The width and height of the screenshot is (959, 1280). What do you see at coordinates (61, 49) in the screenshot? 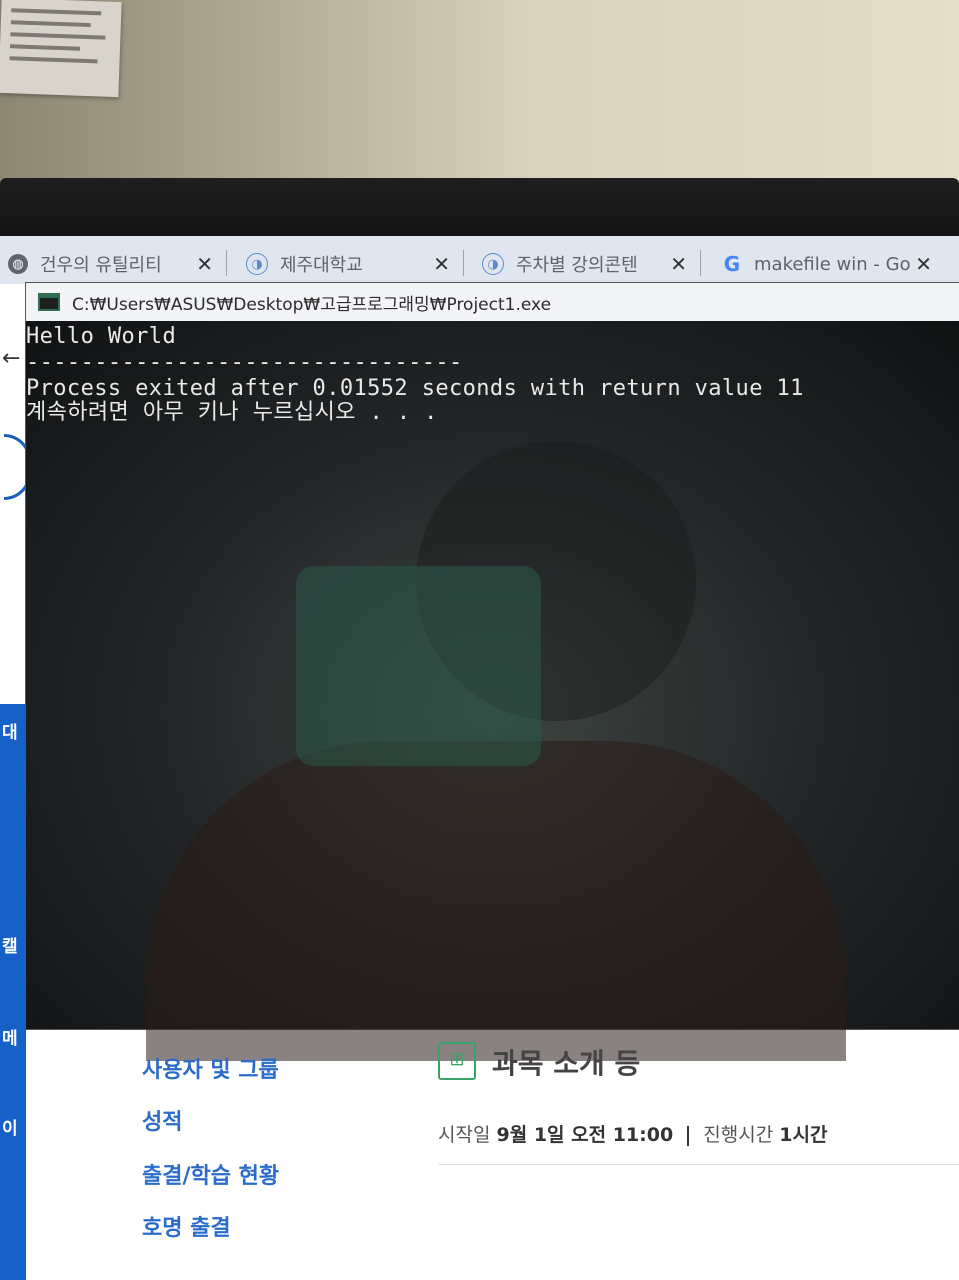
I see `posted-paper` at bounding box center [61, 49].